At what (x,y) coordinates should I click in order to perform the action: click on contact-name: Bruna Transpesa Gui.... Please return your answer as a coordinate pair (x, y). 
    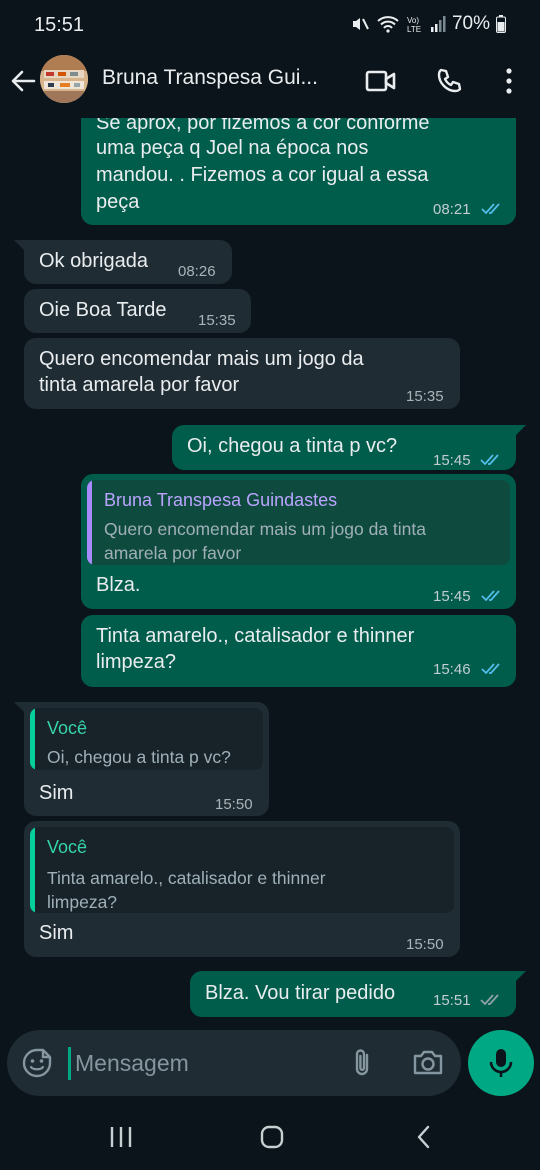
    Looking at the image, I should click on (224, 78).